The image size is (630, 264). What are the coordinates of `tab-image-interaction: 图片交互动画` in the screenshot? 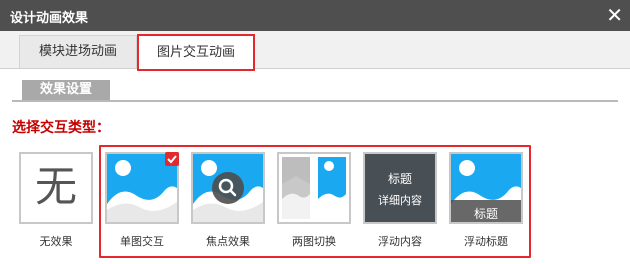 It's located at (196, 52).